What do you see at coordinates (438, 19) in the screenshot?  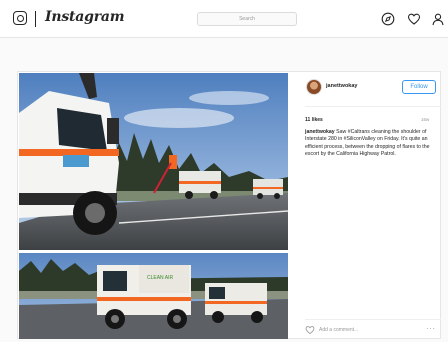 I see `profile-icon` at bounding box center [438, 19].